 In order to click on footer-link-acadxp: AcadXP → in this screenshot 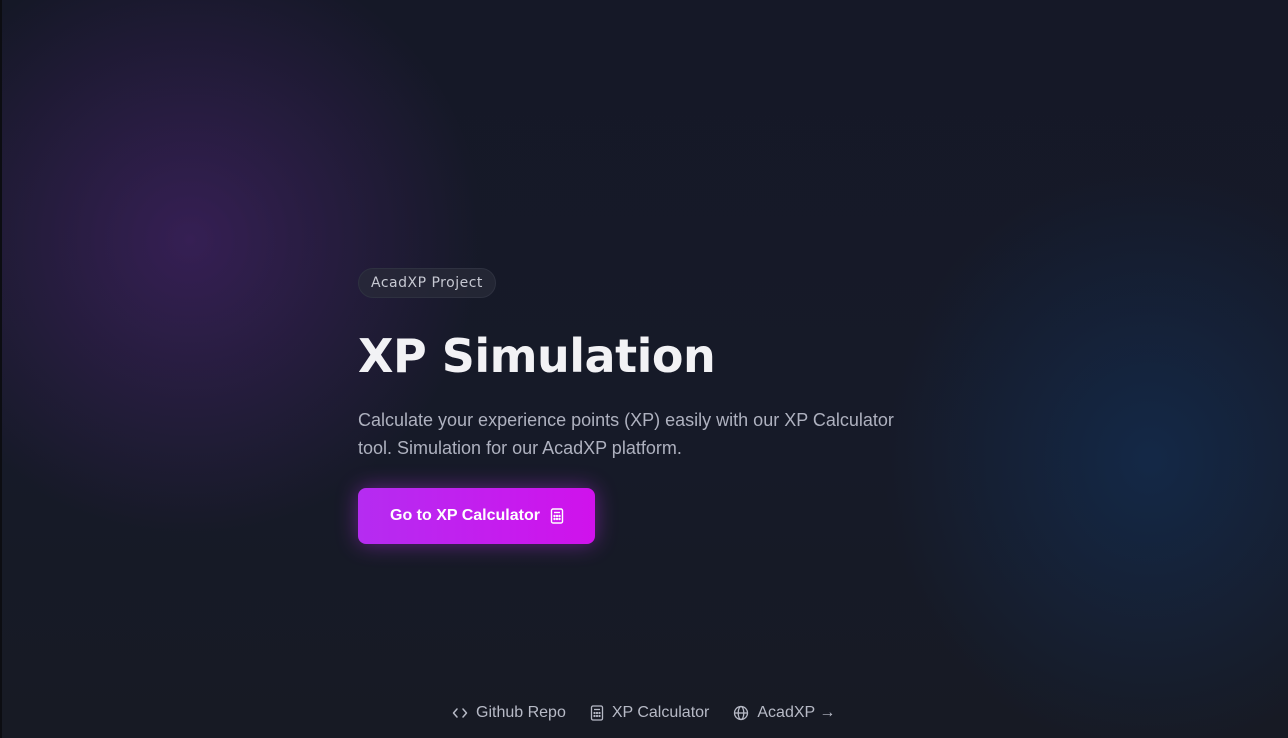, I will do `click(784, 713)`.